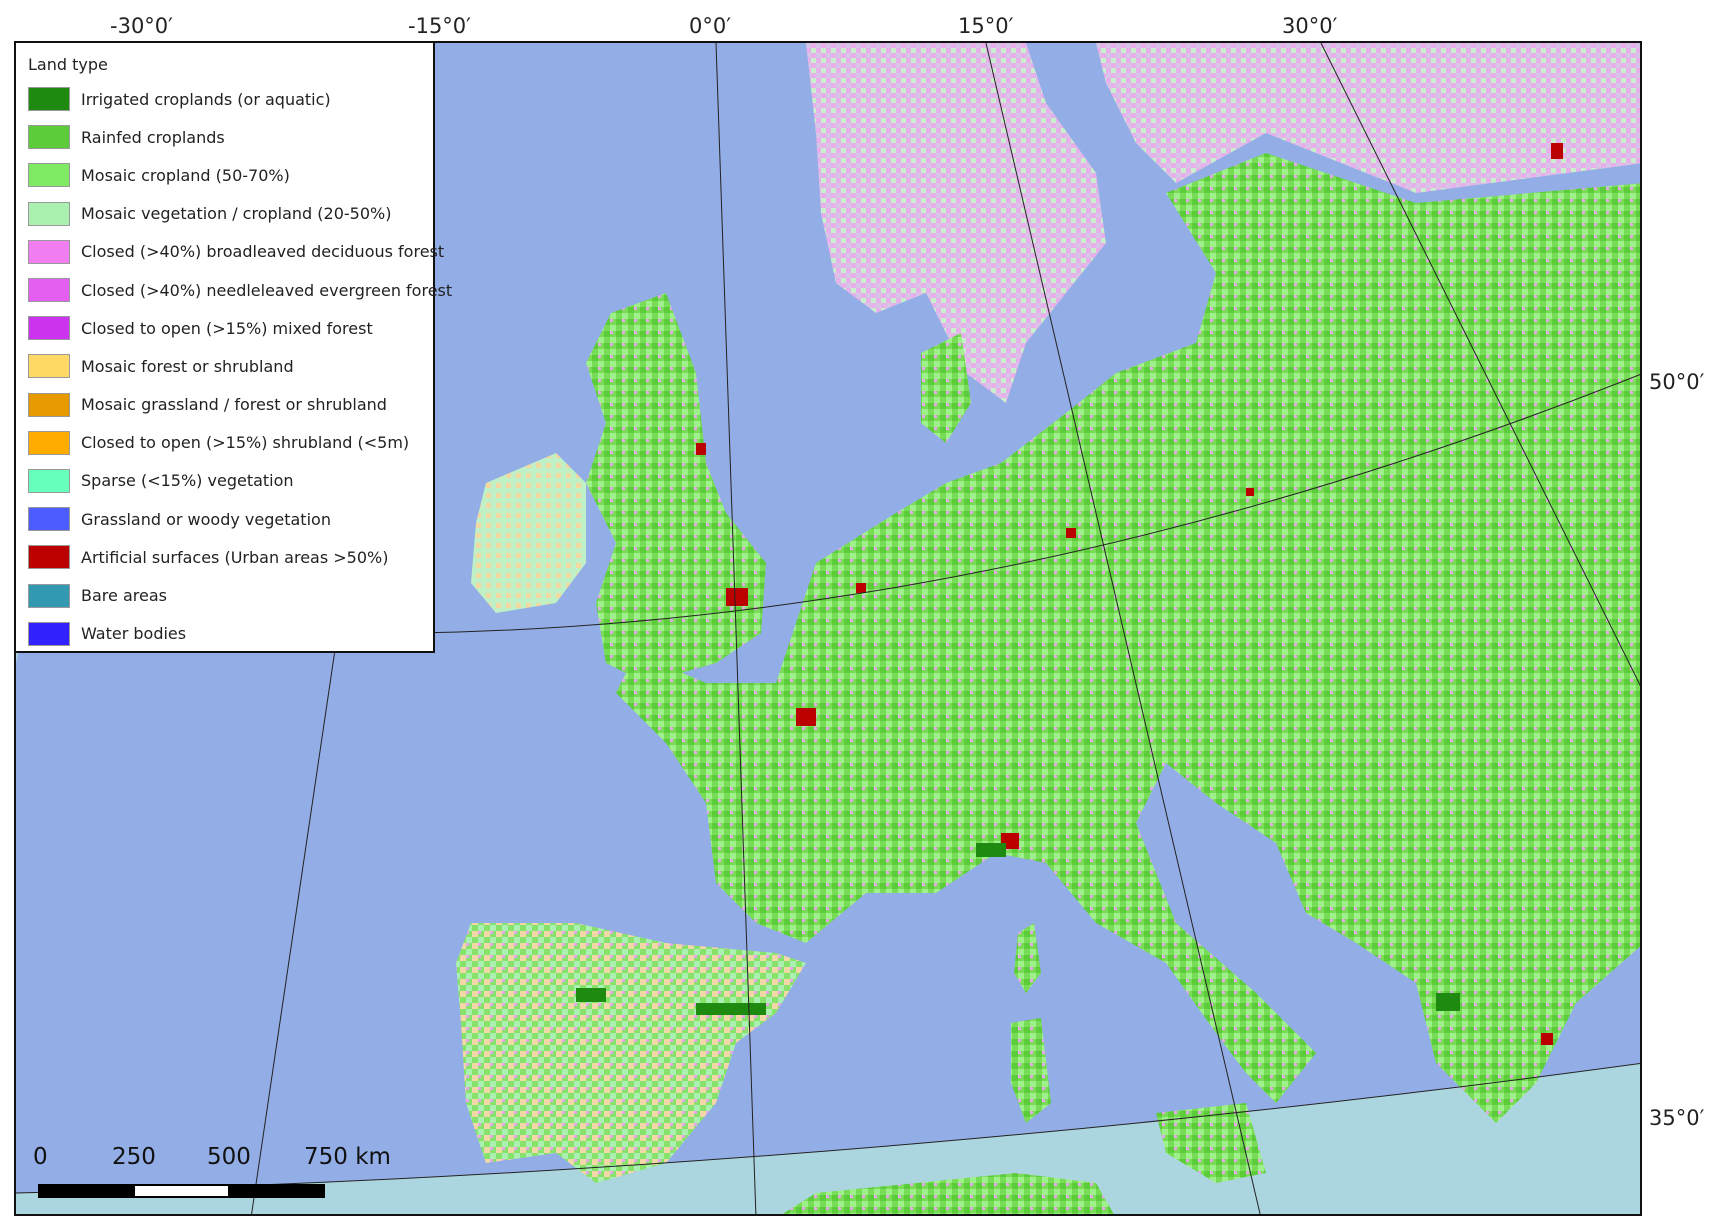  I want to click on legend-label: Sparse (<15%) vegetation, so click(187, 481).